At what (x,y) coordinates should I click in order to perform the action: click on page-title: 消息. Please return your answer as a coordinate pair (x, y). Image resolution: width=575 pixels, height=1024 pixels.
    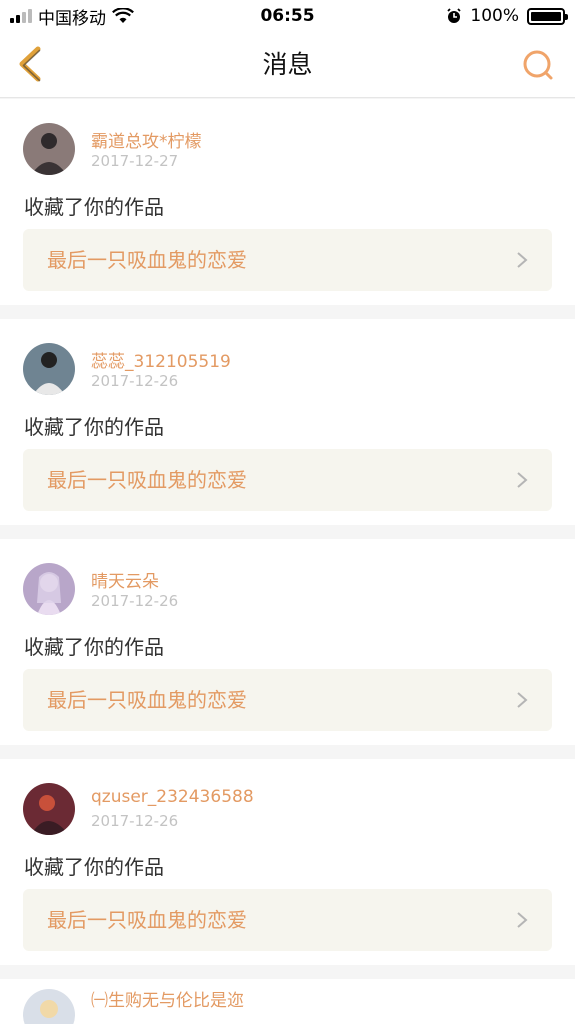
    Looking at the image, I should click on (287, 64).